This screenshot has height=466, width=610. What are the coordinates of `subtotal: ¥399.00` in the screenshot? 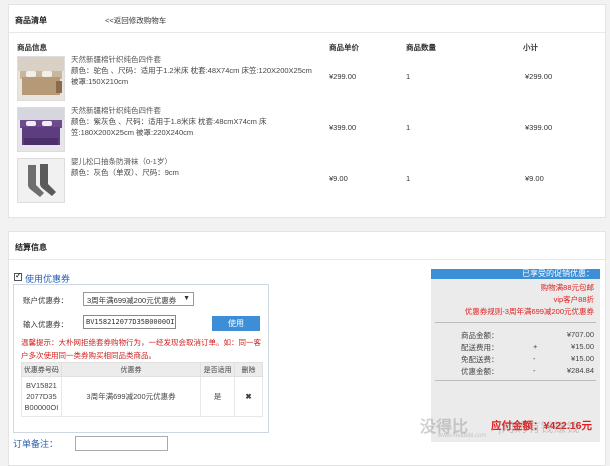 It's located at (539, 127).